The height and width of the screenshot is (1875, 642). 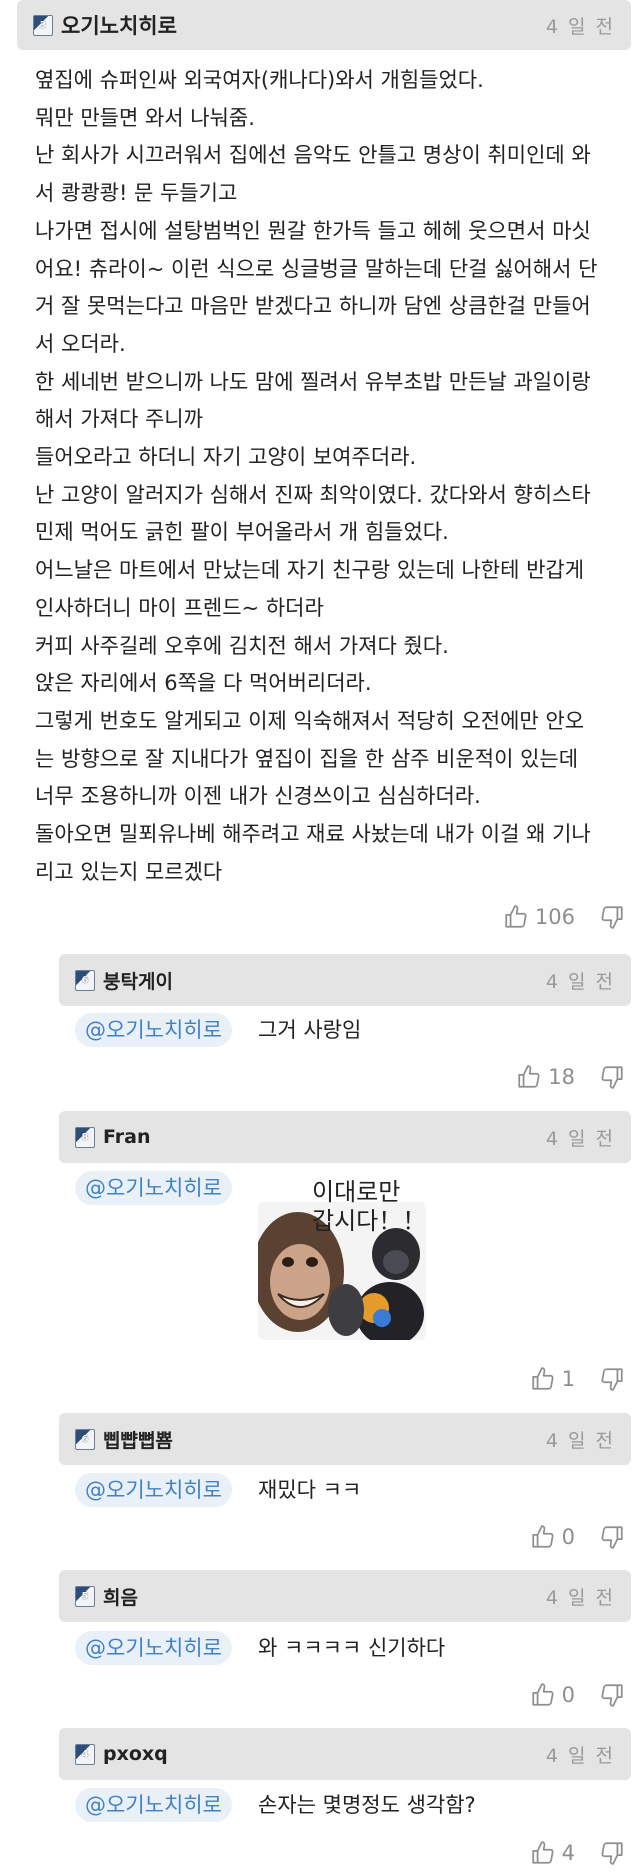 I want to click on like-count: 4, so click(x=568, y=1853).